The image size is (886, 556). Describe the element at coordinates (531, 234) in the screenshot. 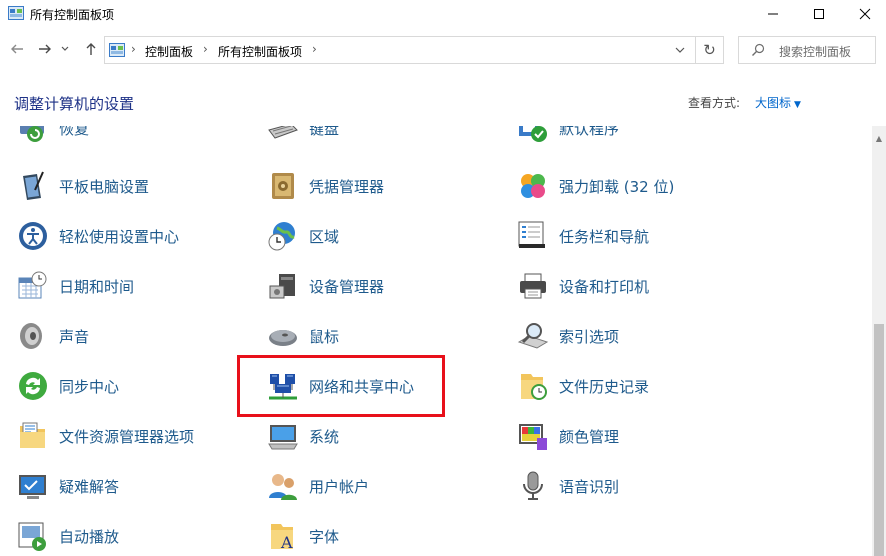

I see `taskbar-icon` at that location.